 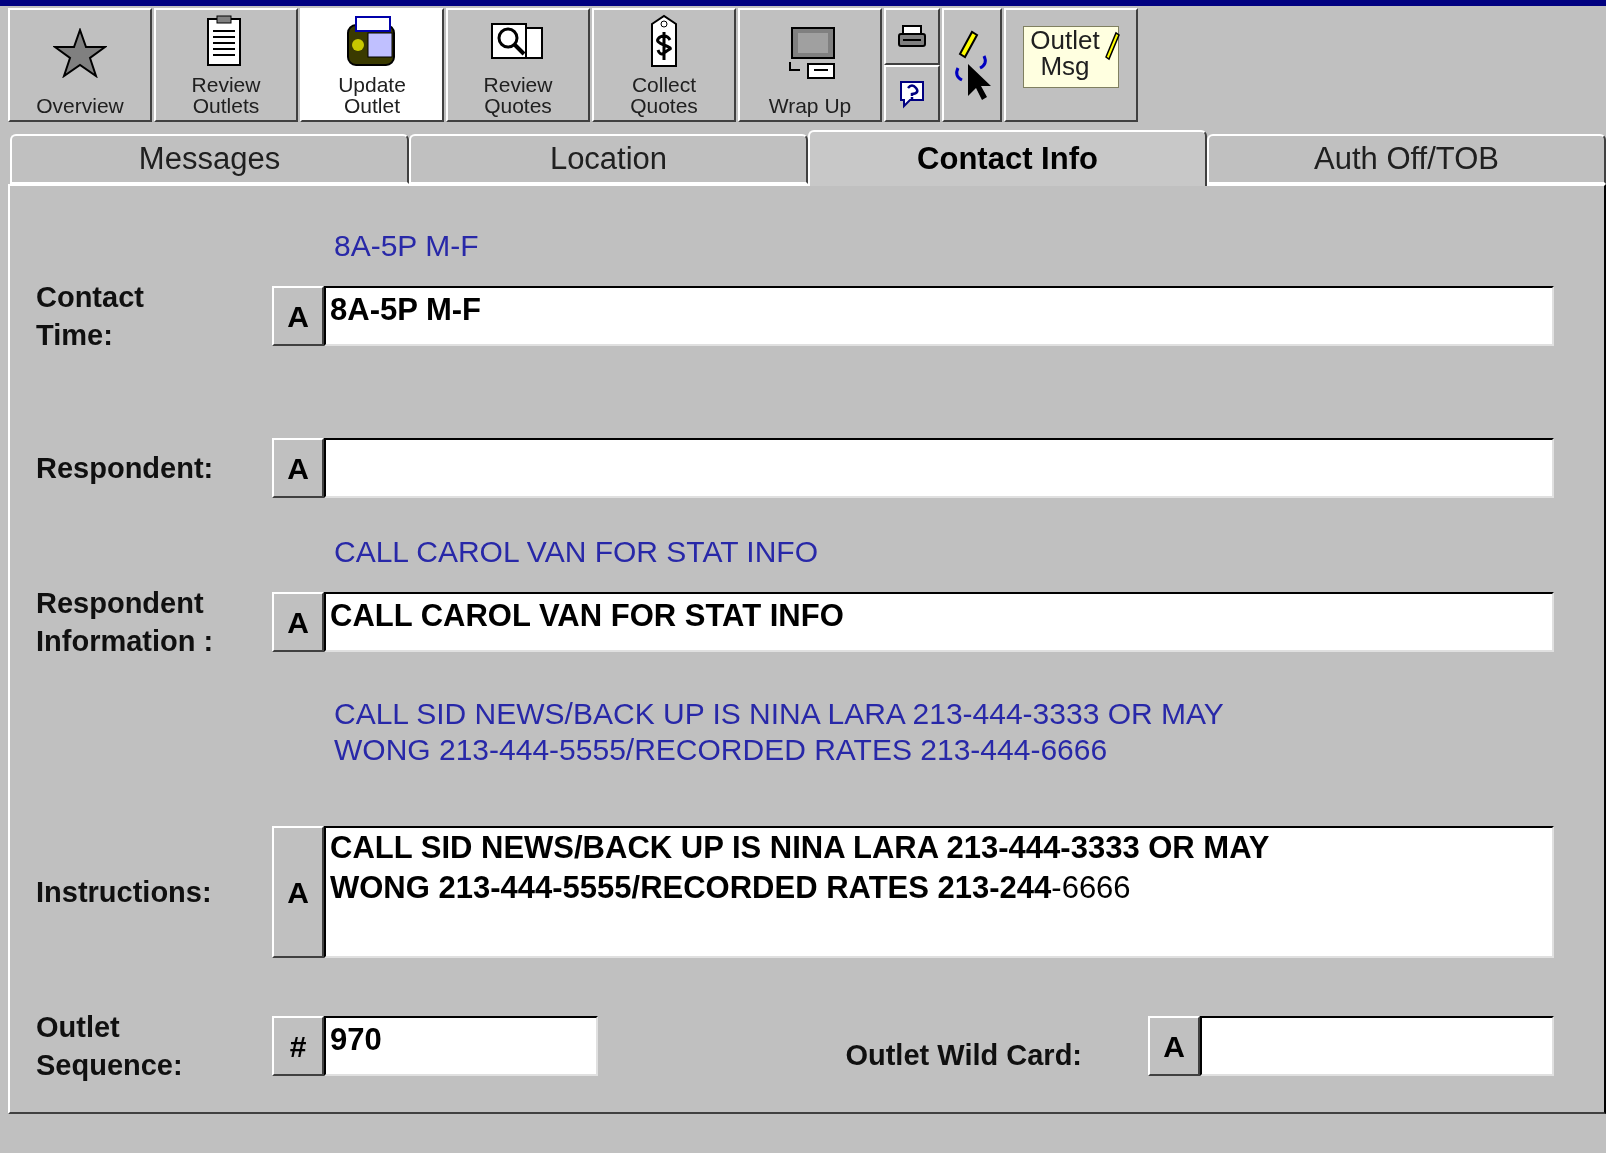 What do you see at coordinates (576, 552) in the screenshot?
I see `hint-text: CALL CAROL VAN FOR STAT INFO` at bounding box center [576, 552].